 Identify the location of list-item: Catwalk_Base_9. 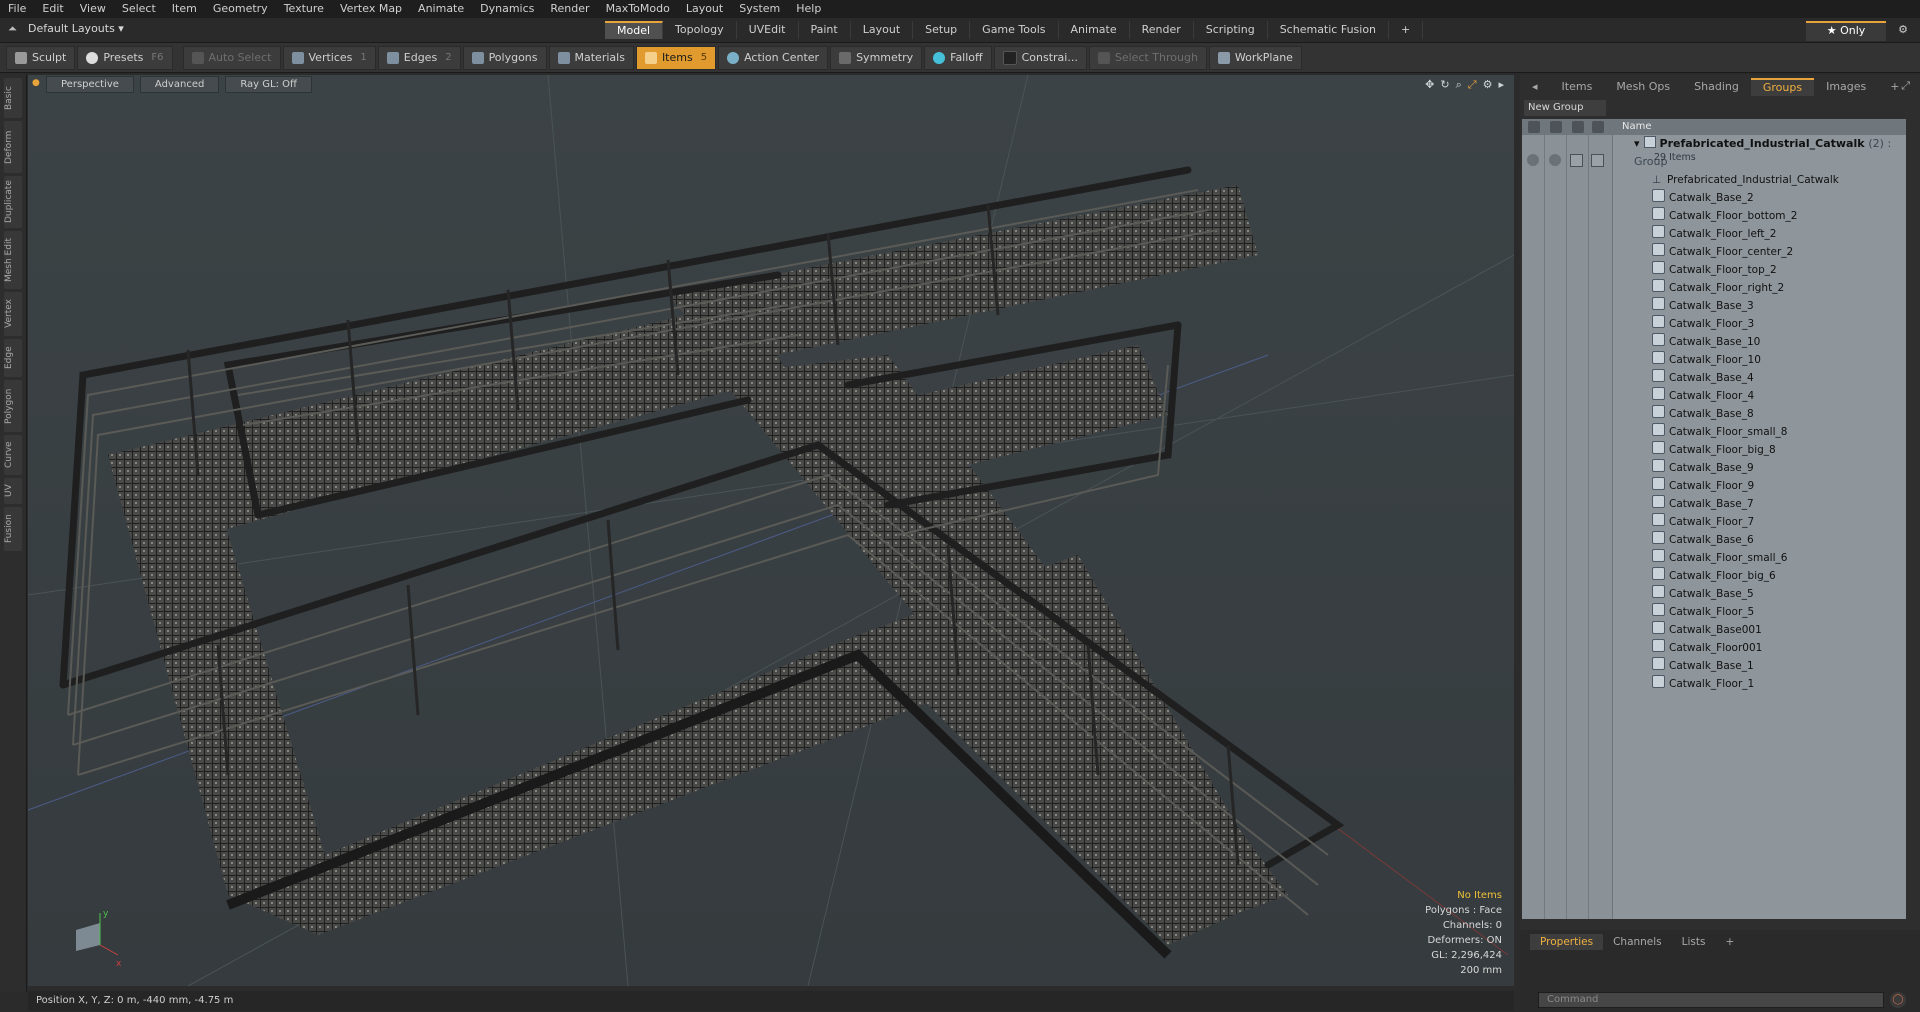
(1703, 468).